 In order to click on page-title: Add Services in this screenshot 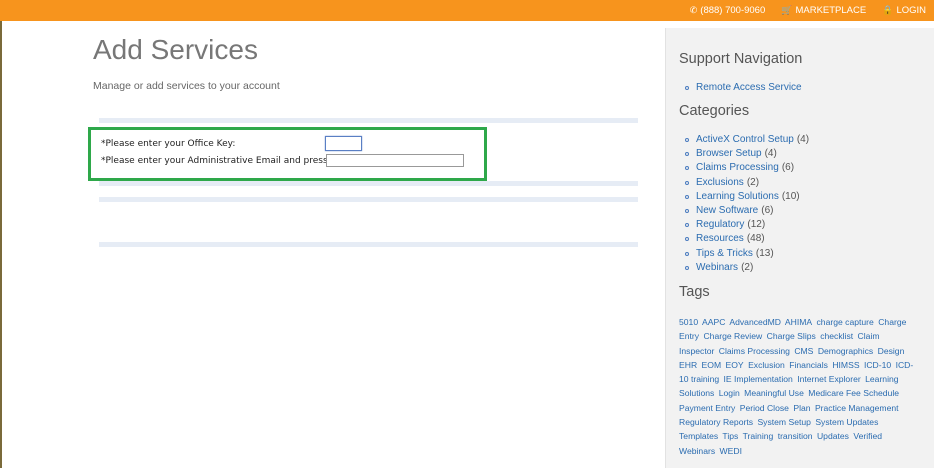, I will do `click(175, 49)`.